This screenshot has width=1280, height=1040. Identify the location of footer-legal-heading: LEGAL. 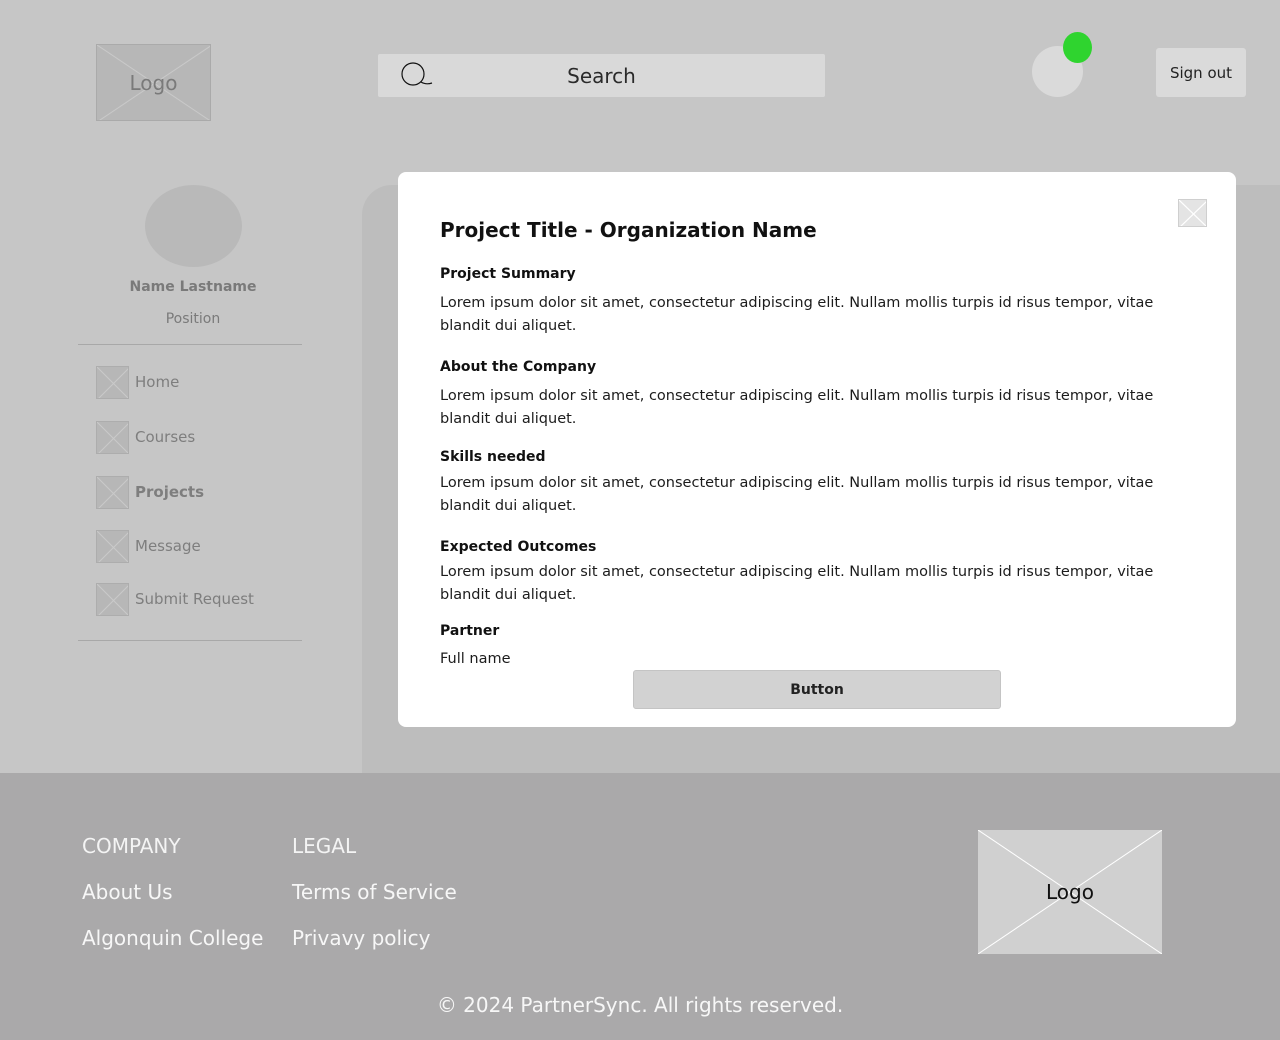
(324, 846).